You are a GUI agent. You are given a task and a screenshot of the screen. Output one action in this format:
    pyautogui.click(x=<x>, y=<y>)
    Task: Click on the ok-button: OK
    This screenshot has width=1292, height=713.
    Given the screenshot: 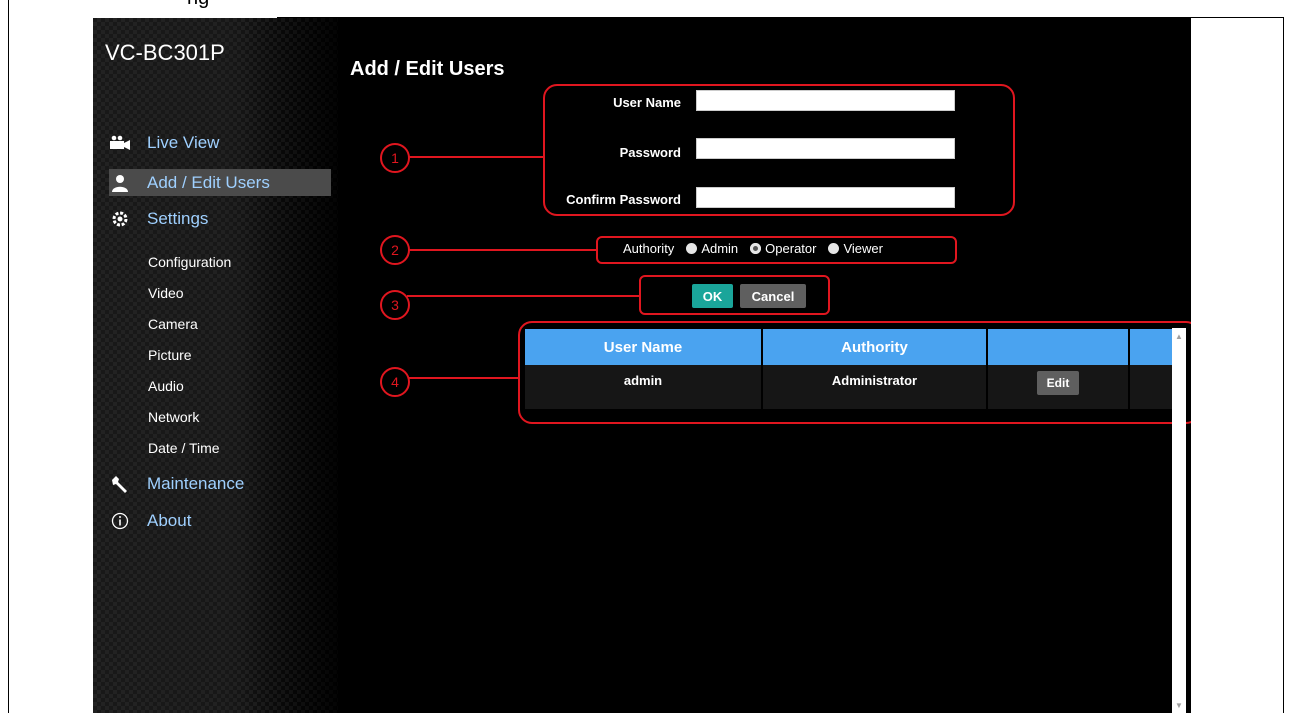 What is the action you would take?
    pyautogui.click(x=712, y=296)
    